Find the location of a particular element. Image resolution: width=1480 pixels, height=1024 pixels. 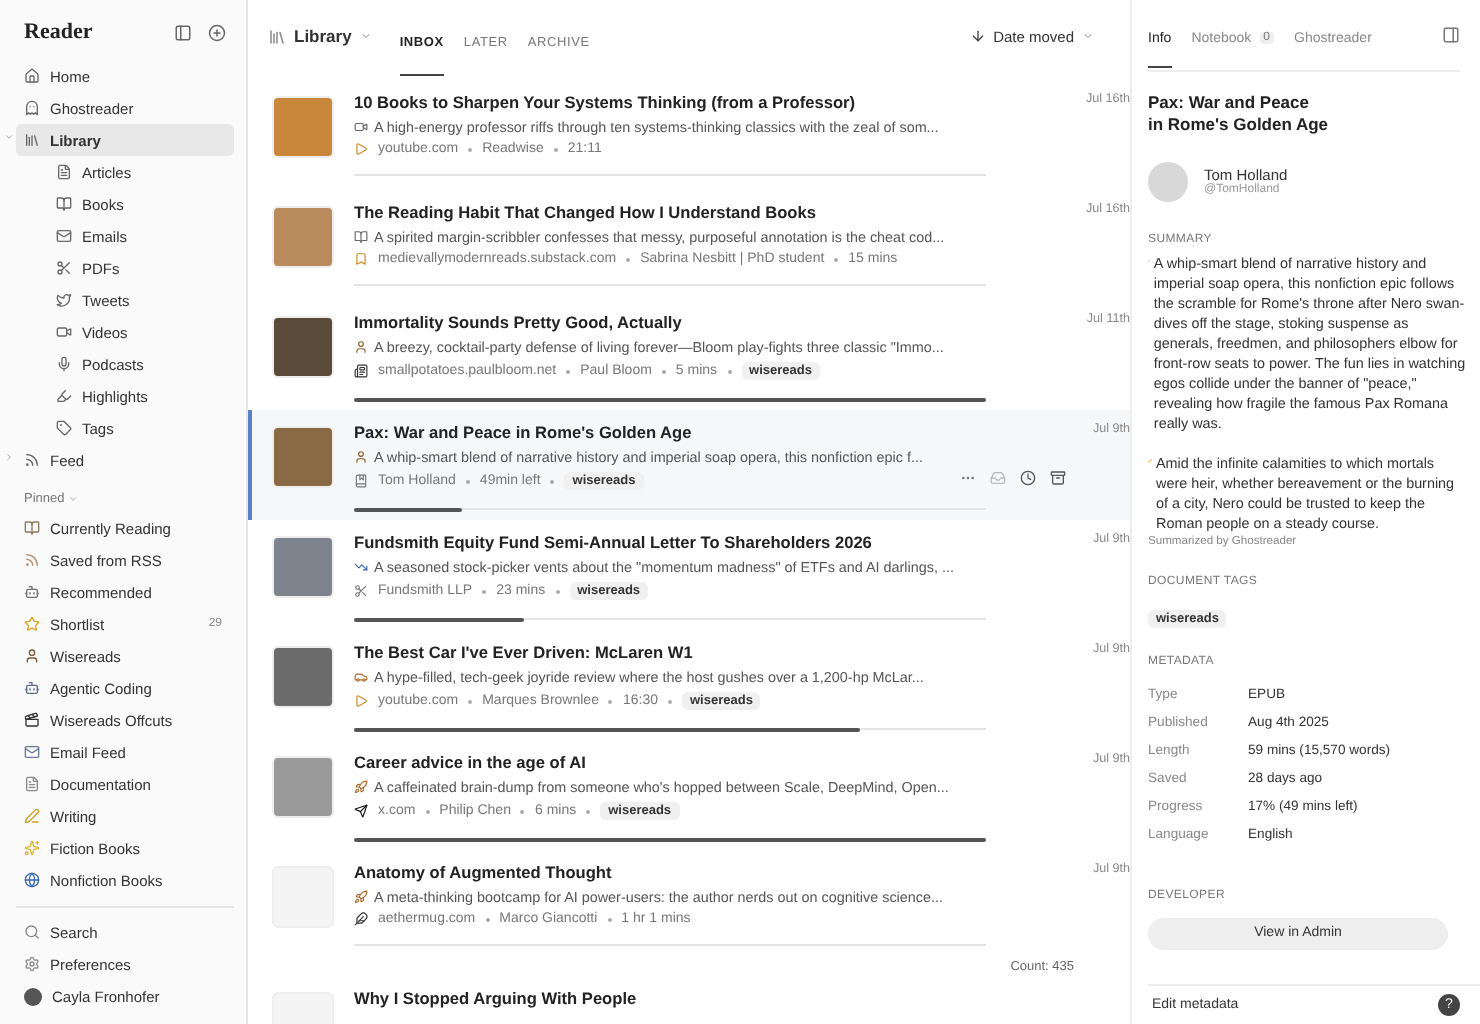

document-title: Anatomy of Augmented Thought is located at coordinates (483, 872).